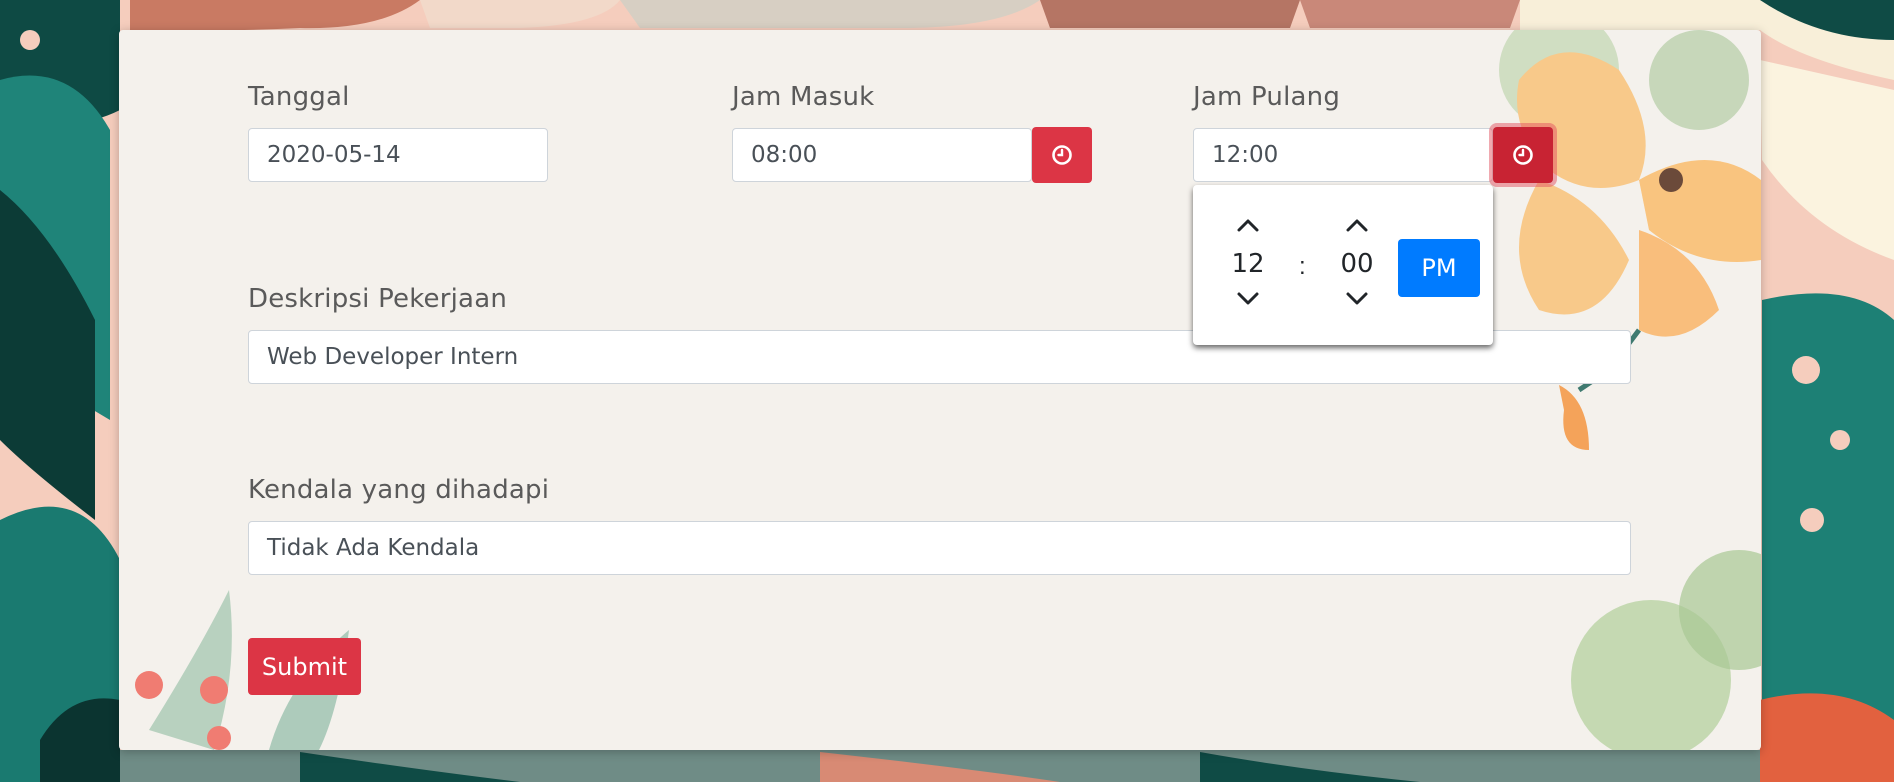  What do you see at coordinates (939, 548) in the screenshot?
I see `kendala-input: Tidak Ada Kendala` at bounding box center [939, 548].